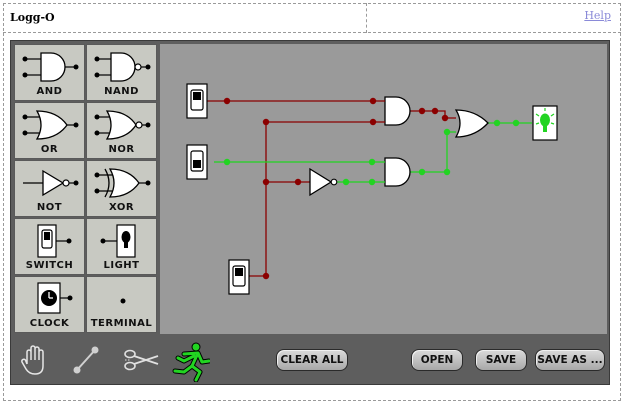 The width and height of the screenshot is (626, 407). Describe the element at coordinates (123, 301) in the screenshot. I see `terminal-icon` at that location.